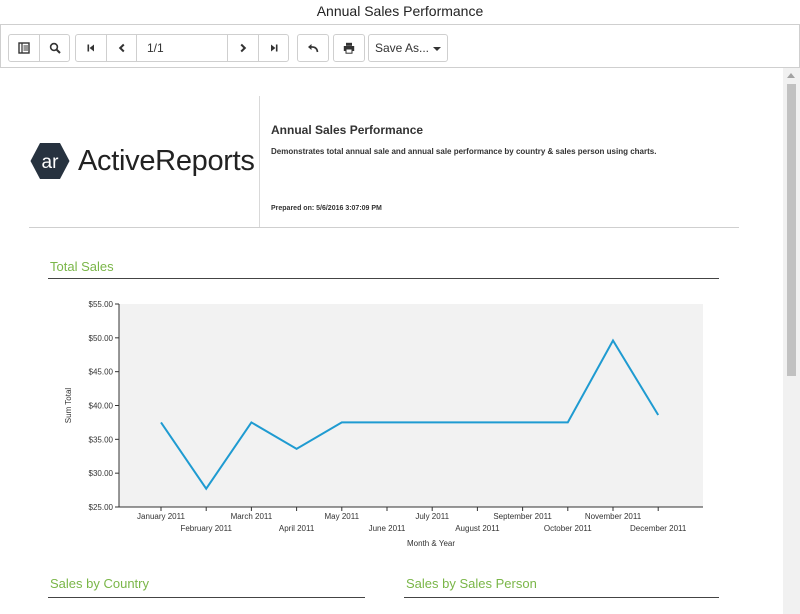 The image size is (800, 614). I want to click on activereports-logo: ar ActiveReports, so click(142, 161).